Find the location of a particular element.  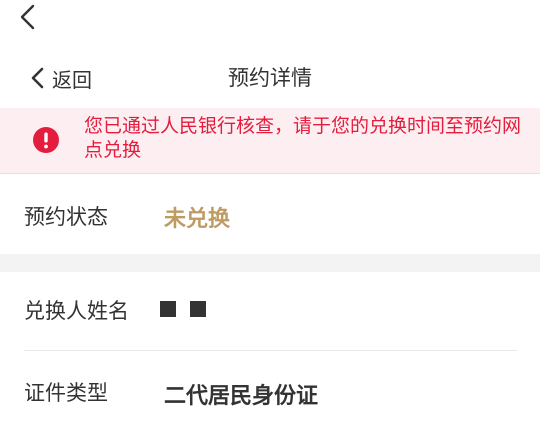

exclamation-circle-icon is located at coordinates (46, 140).